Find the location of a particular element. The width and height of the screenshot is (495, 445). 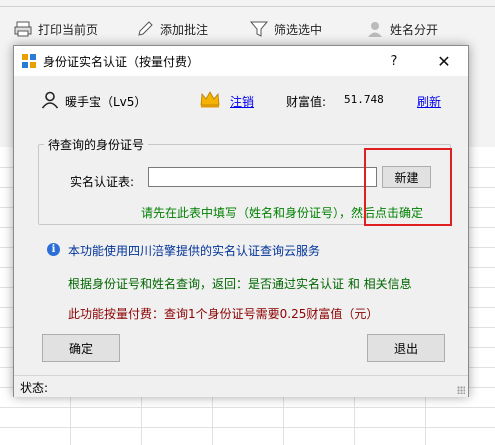

filter-selected-button: 筛选选中 is located at coordinates (286, 29).